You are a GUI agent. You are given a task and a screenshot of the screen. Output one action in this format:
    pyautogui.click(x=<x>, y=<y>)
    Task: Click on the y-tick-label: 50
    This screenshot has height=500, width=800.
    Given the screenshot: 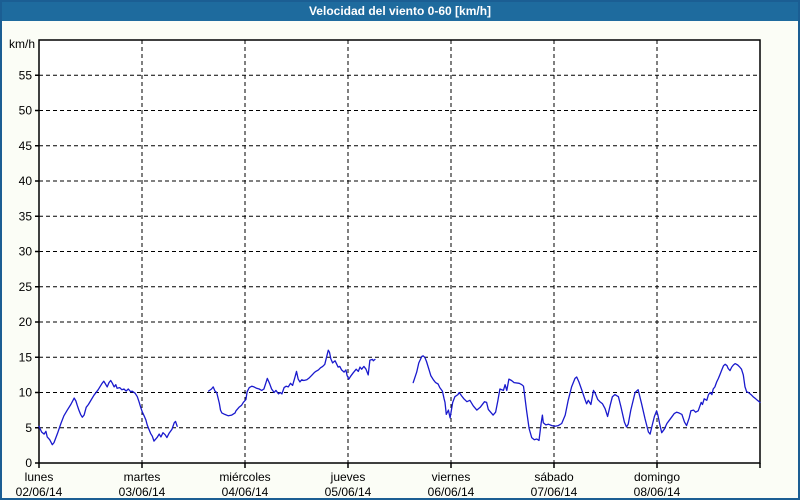 What is the action you would take?
    pyautogui.click(x=26, y=111)
    